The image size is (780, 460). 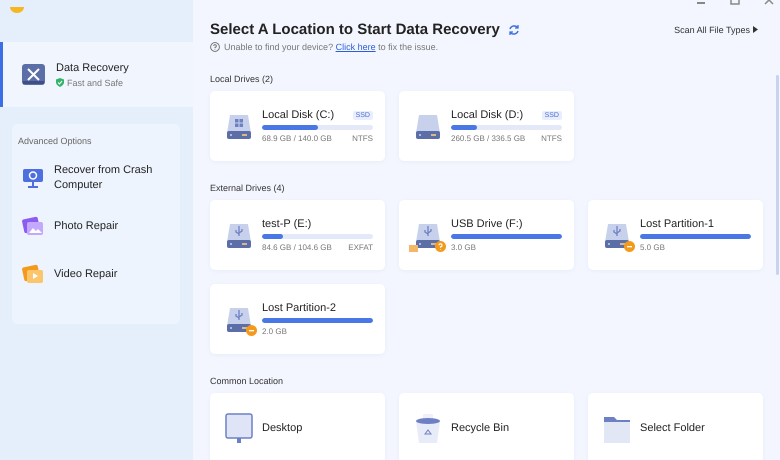 What do you see at coordinates (242, 79) in the screenshot?
I see `section-heading: Local Drives (2)` at bounding box center [242, 79].